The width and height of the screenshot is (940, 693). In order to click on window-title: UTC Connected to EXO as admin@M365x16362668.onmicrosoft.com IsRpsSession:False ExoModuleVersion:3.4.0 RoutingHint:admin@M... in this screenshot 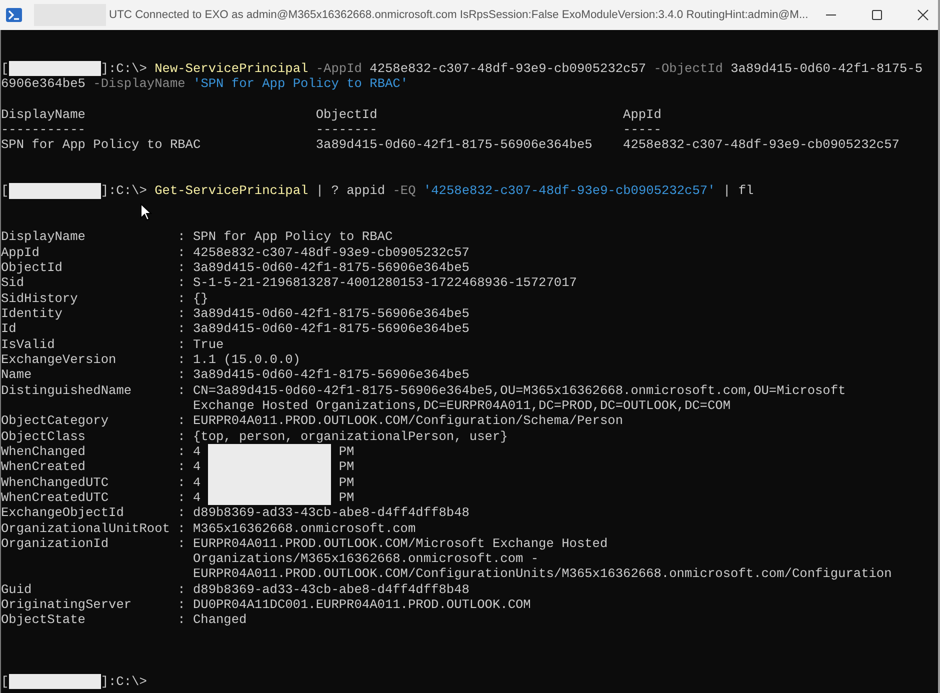, I will do `click(458, 15)`.